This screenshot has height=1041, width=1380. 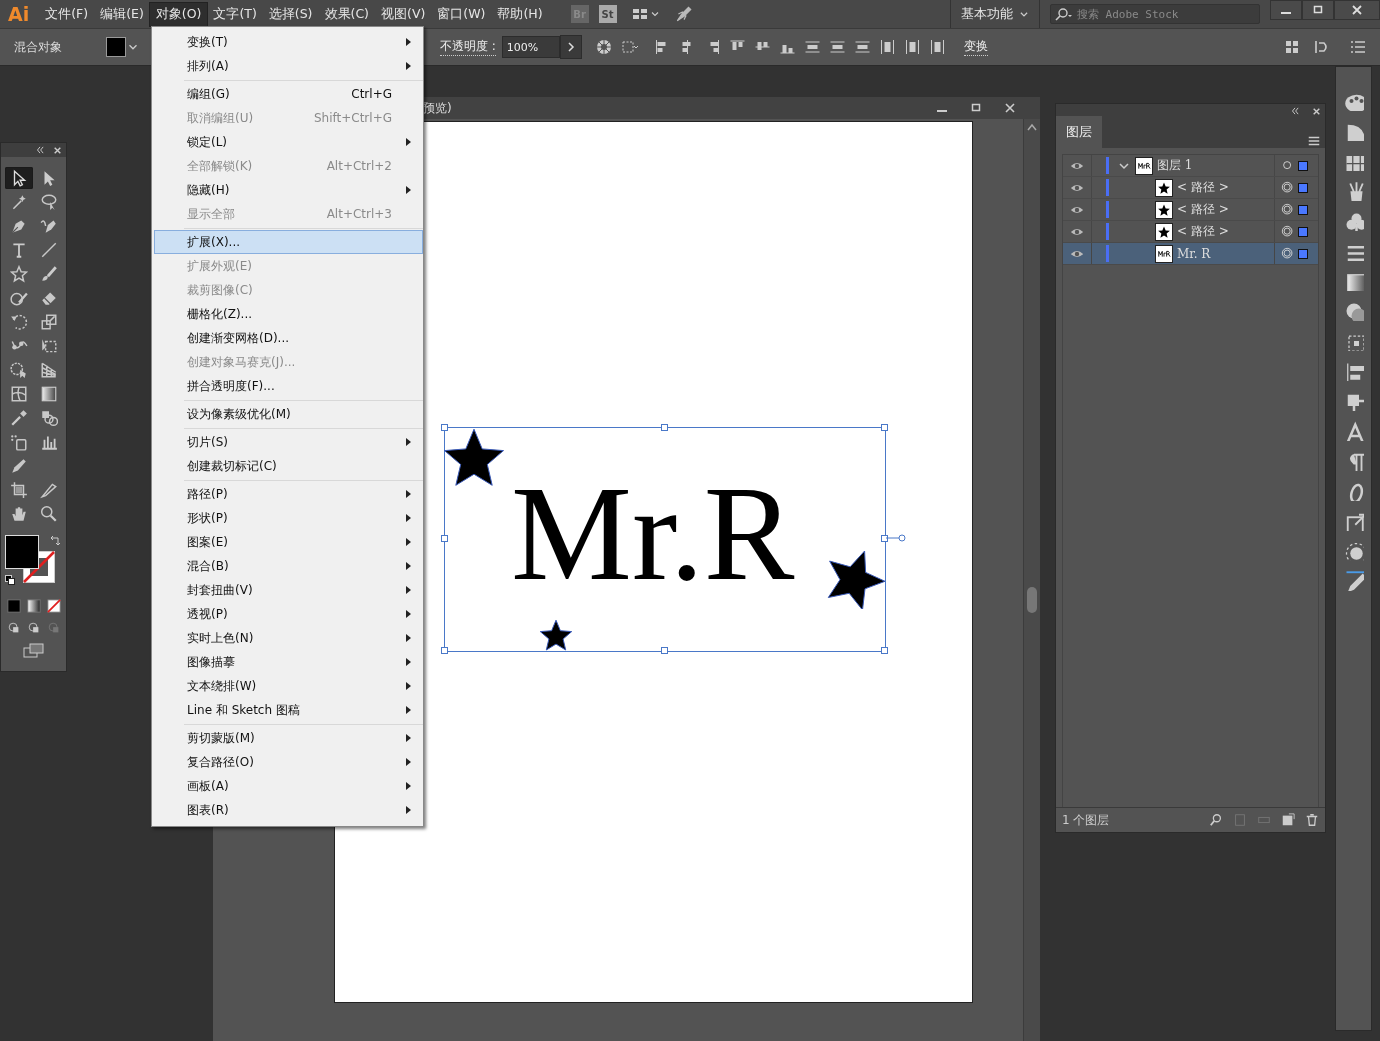 I want to click on search-icon, so click(x=1216, y=820).